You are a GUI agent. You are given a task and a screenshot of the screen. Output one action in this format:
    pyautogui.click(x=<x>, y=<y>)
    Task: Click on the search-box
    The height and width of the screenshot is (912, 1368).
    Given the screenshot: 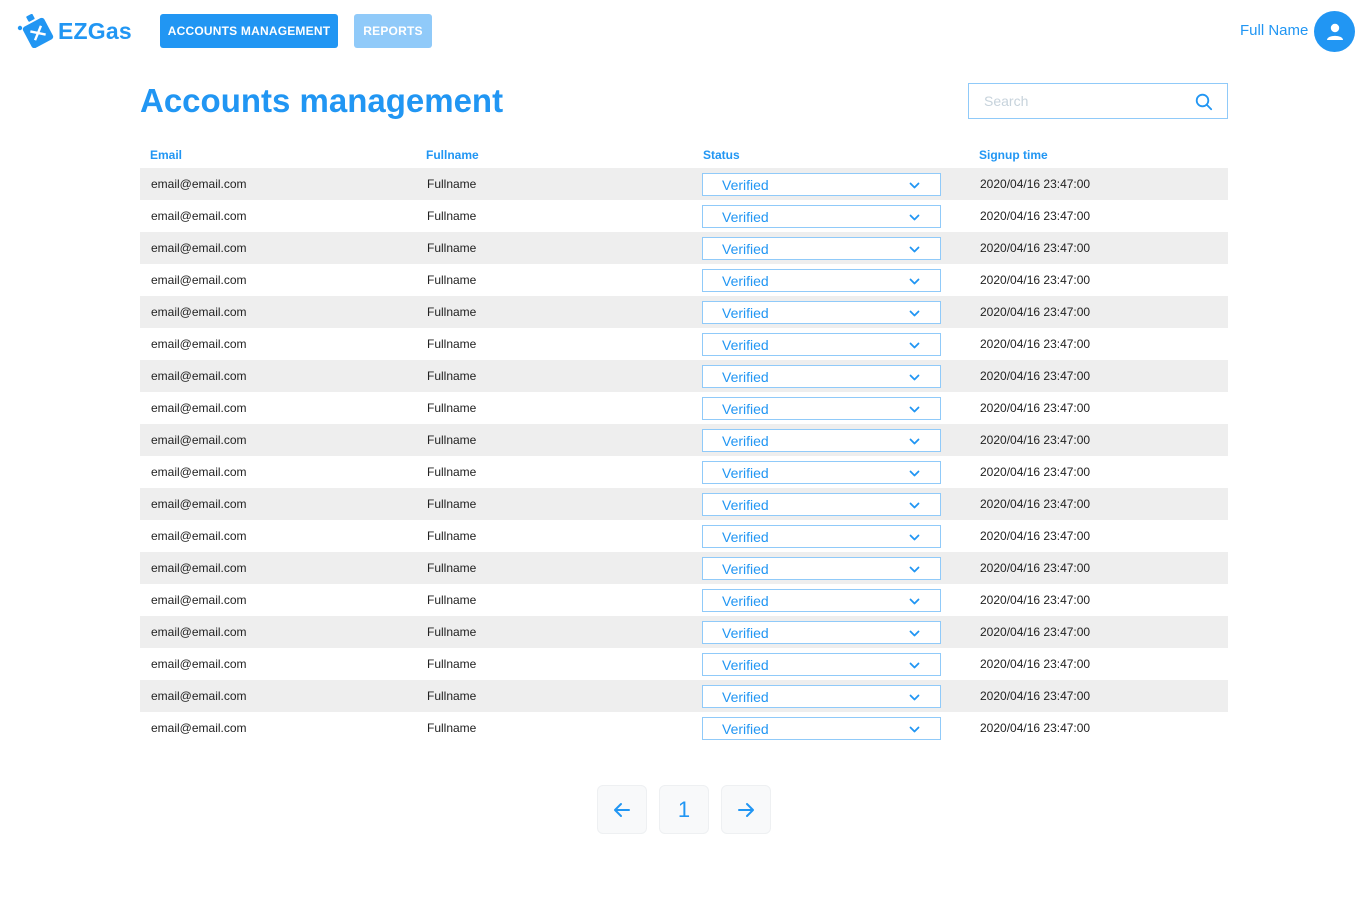 What is the action you would take?
    pyautogui.click(x=1098, y=101)
    